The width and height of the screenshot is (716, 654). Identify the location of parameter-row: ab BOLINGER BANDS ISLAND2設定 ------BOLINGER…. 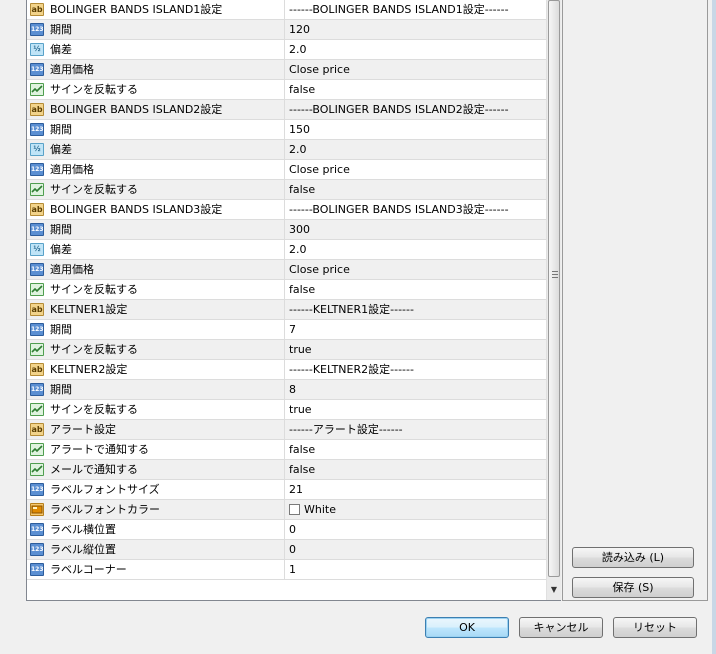
(286, 110).